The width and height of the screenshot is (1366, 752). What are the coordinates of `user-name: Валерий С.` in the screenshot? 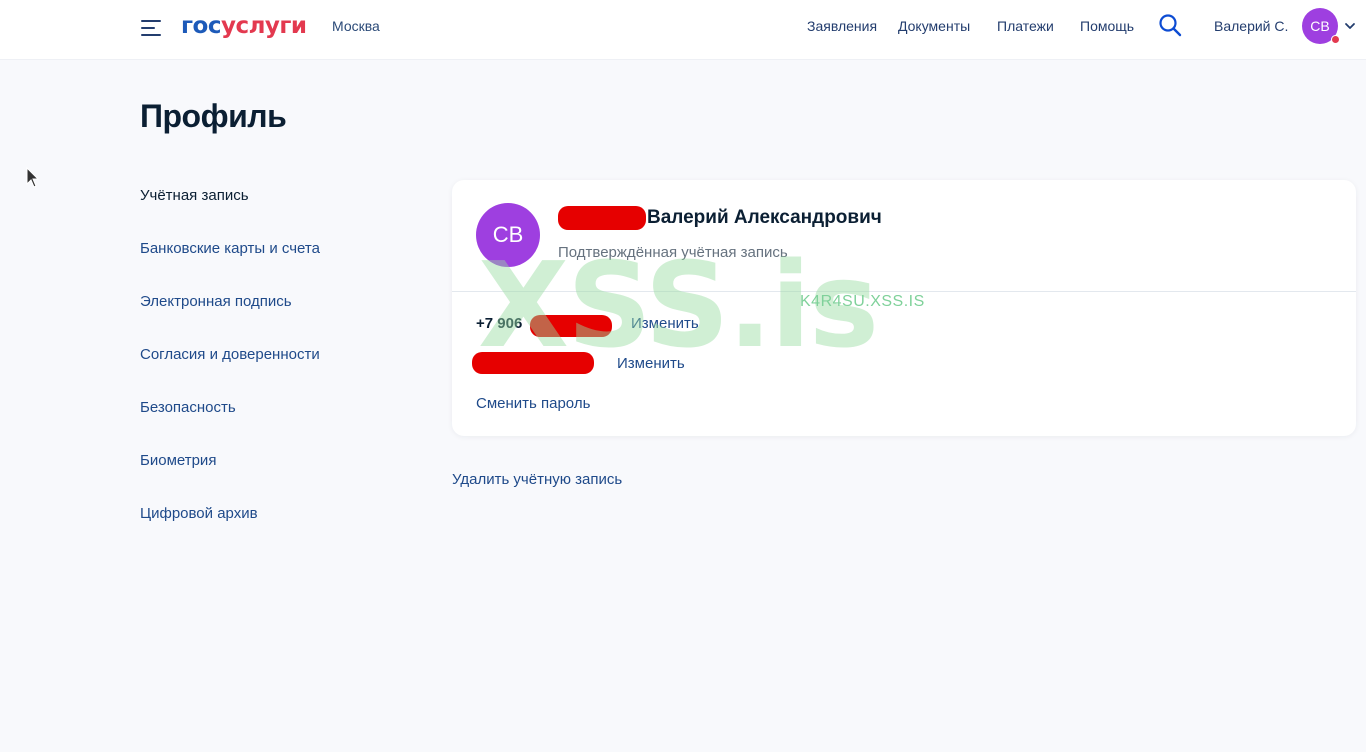 It's located at (1251, 26).